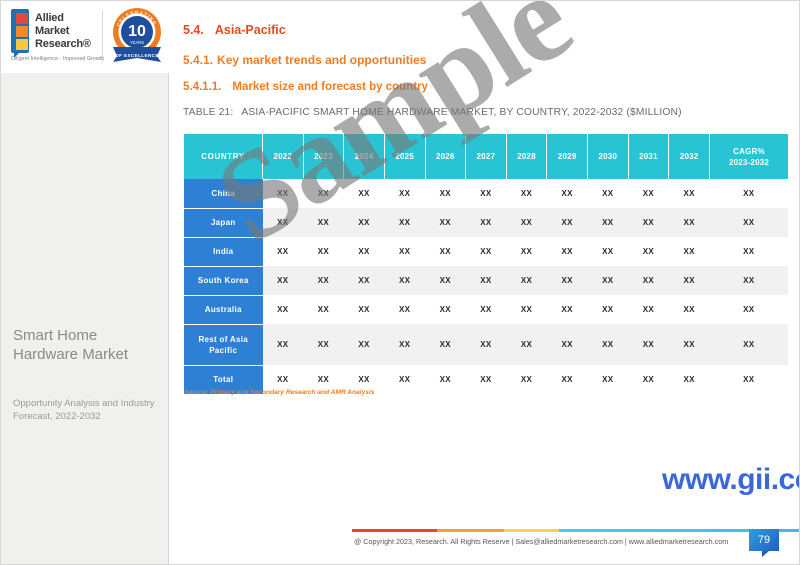  I want to click on logo-word-market: Market, so click(52, 31).